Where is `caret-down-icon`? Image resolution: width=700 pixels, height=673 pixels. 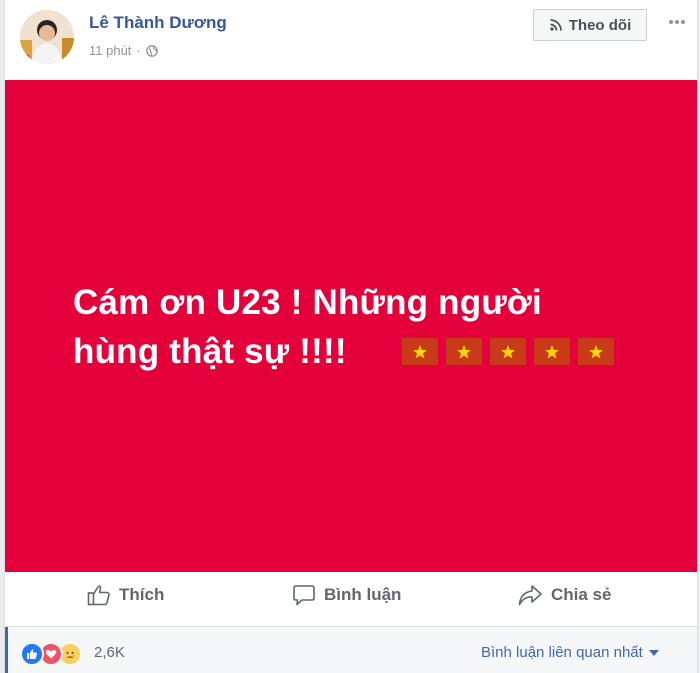
caret-down-icon is located at coordinates (653, 652).